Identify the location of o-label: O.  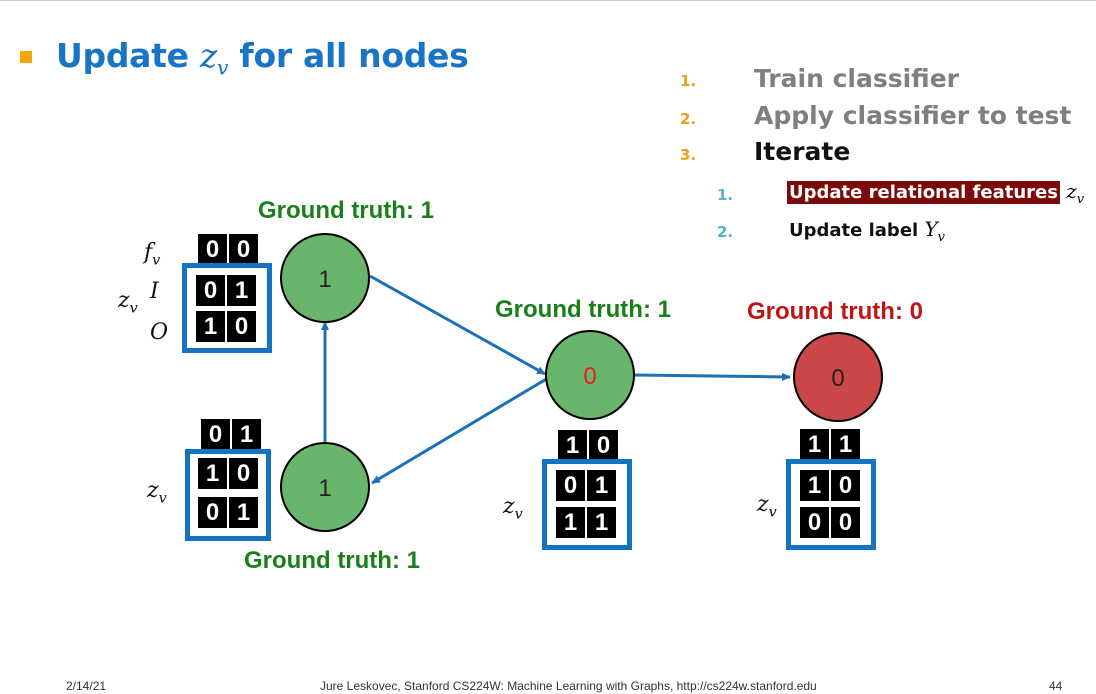
(159, 332).